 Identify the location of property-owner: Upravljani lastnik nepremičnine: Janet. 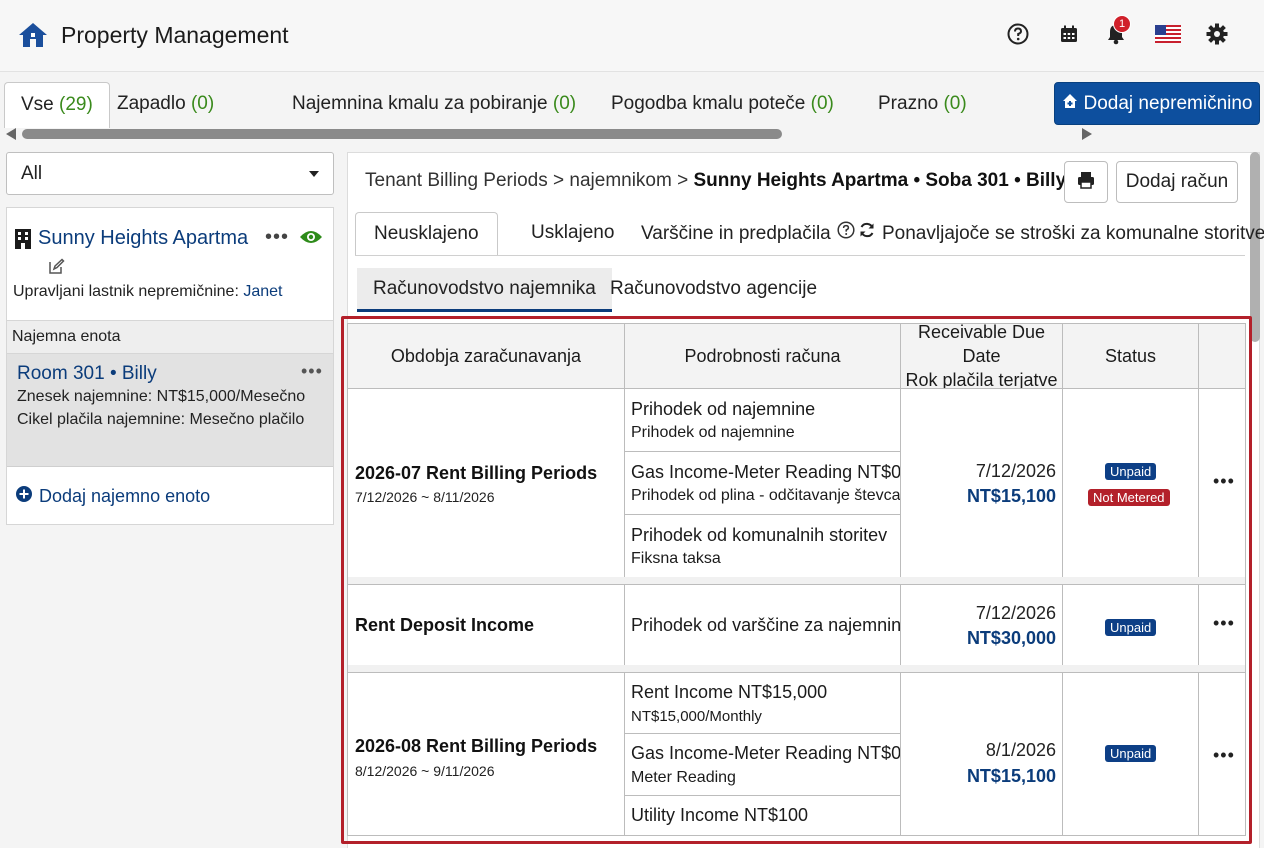
(147, 292).